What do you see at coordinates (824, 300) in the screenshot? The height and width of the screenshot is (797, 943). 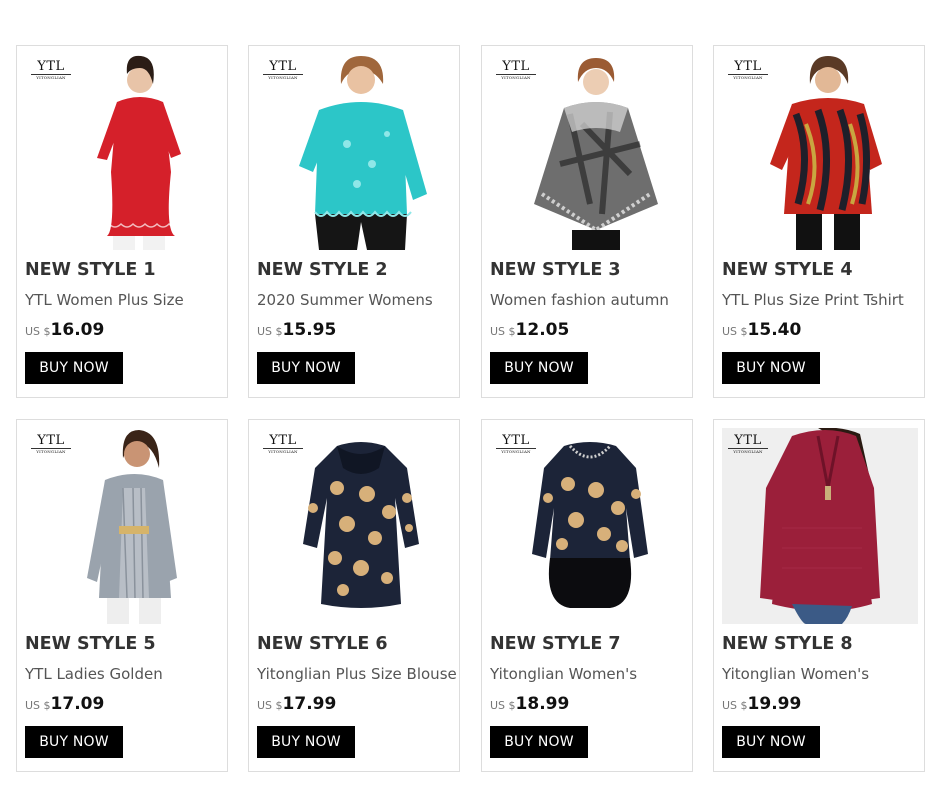 I see `product-name: YTL Plus Size Print Tshirt` at bounding box center [824, 300].